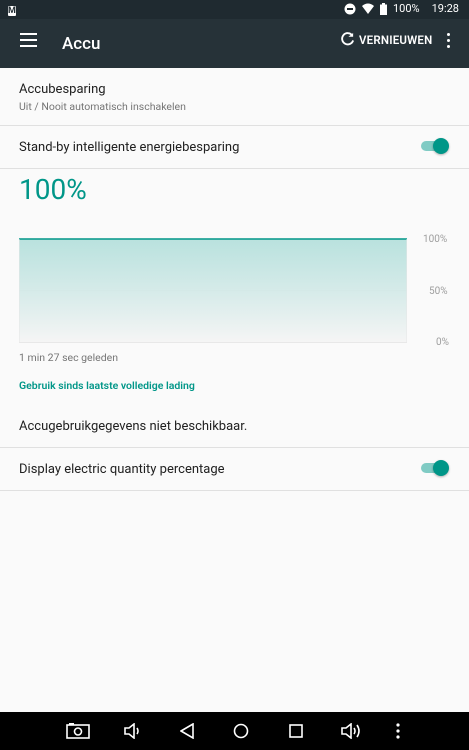  I want to click on battery-chart: 100% 50% 0%, so click(237, 292).